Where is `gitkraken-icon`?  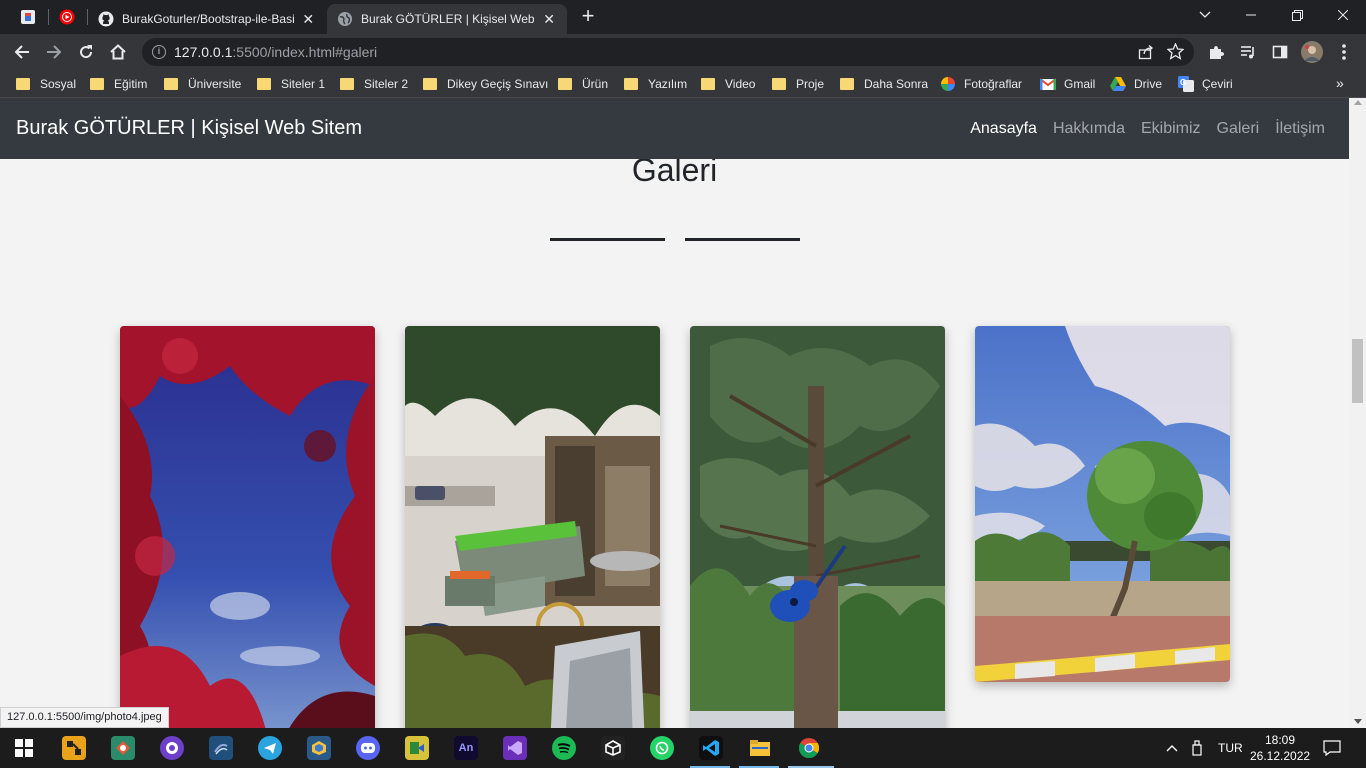
gitkraken-icon is located at coordinates (123, 748).